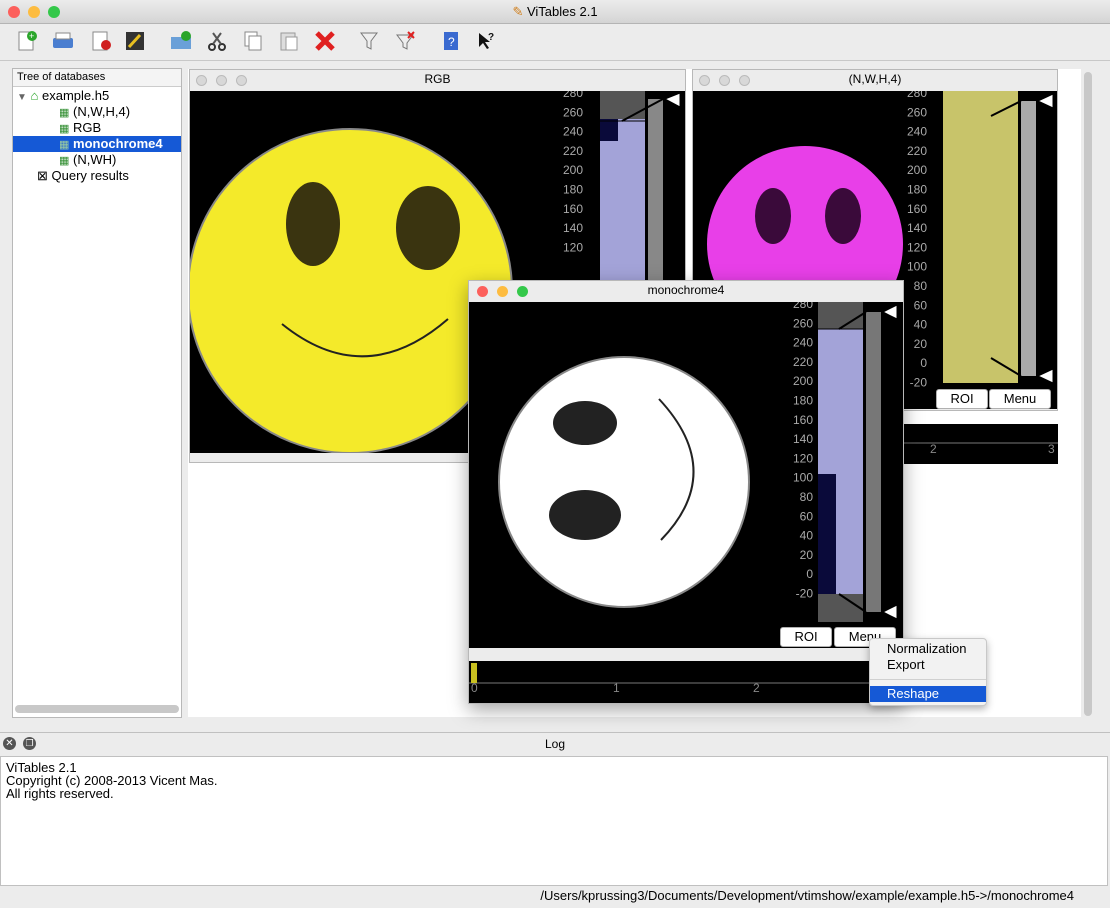  What do you see at coordinates (325, 41) in the screenshot?
I see `delete-icon` at bounding box center [325, 41].